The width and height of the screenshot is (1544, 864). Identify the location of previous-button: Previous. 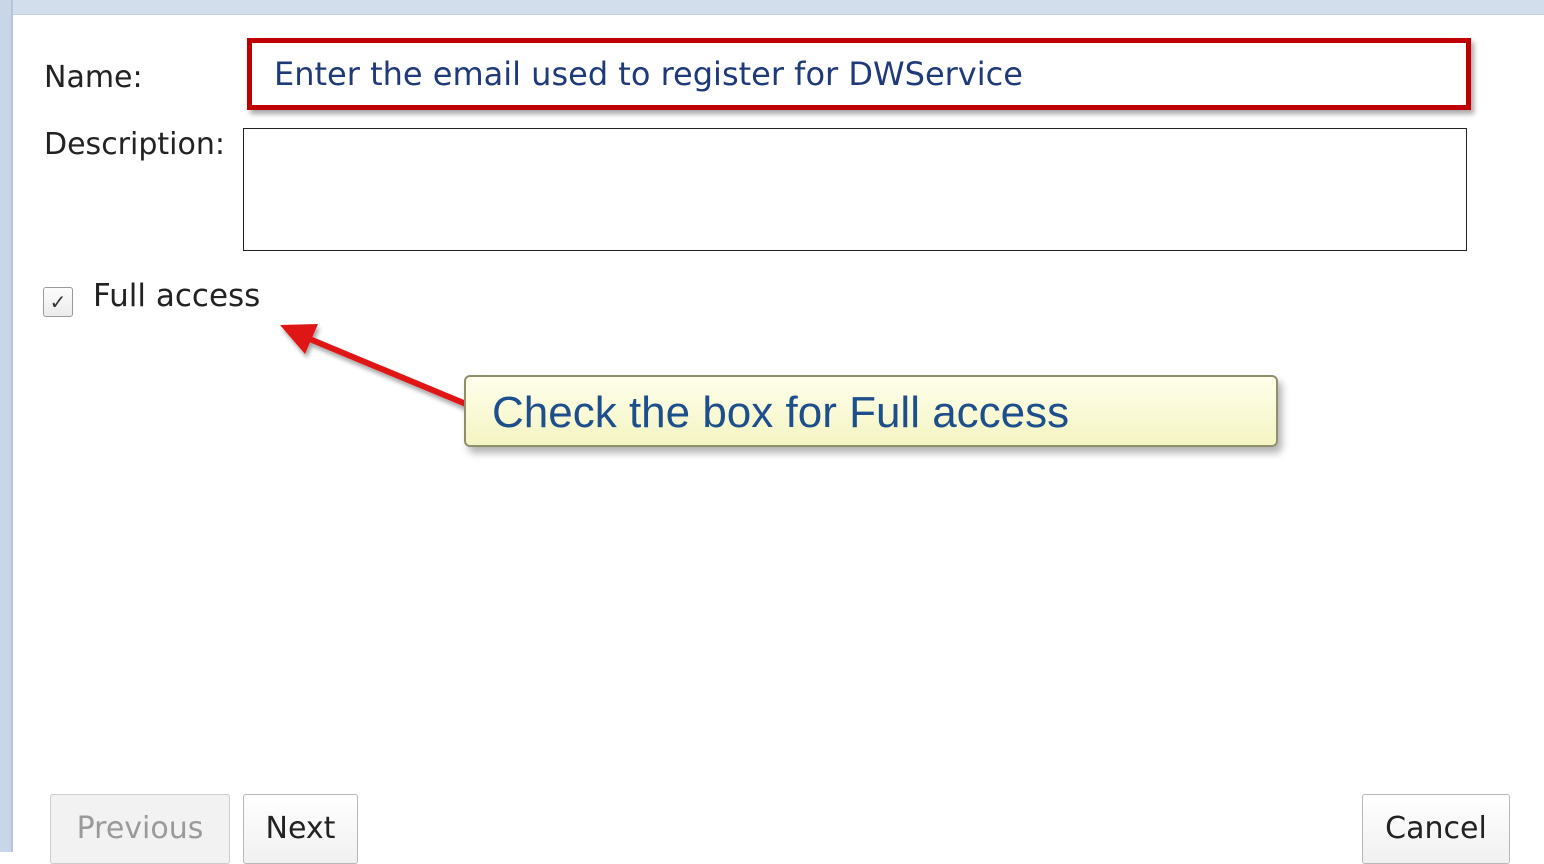
(140, 829).